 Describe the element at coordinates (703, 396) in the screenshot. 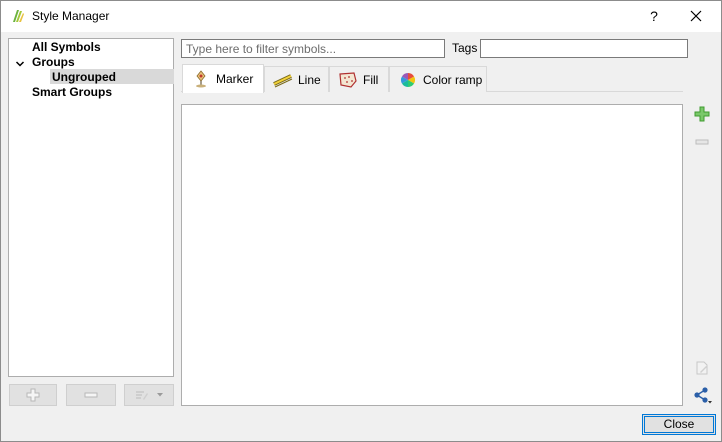

I see `share-icon` at that location.